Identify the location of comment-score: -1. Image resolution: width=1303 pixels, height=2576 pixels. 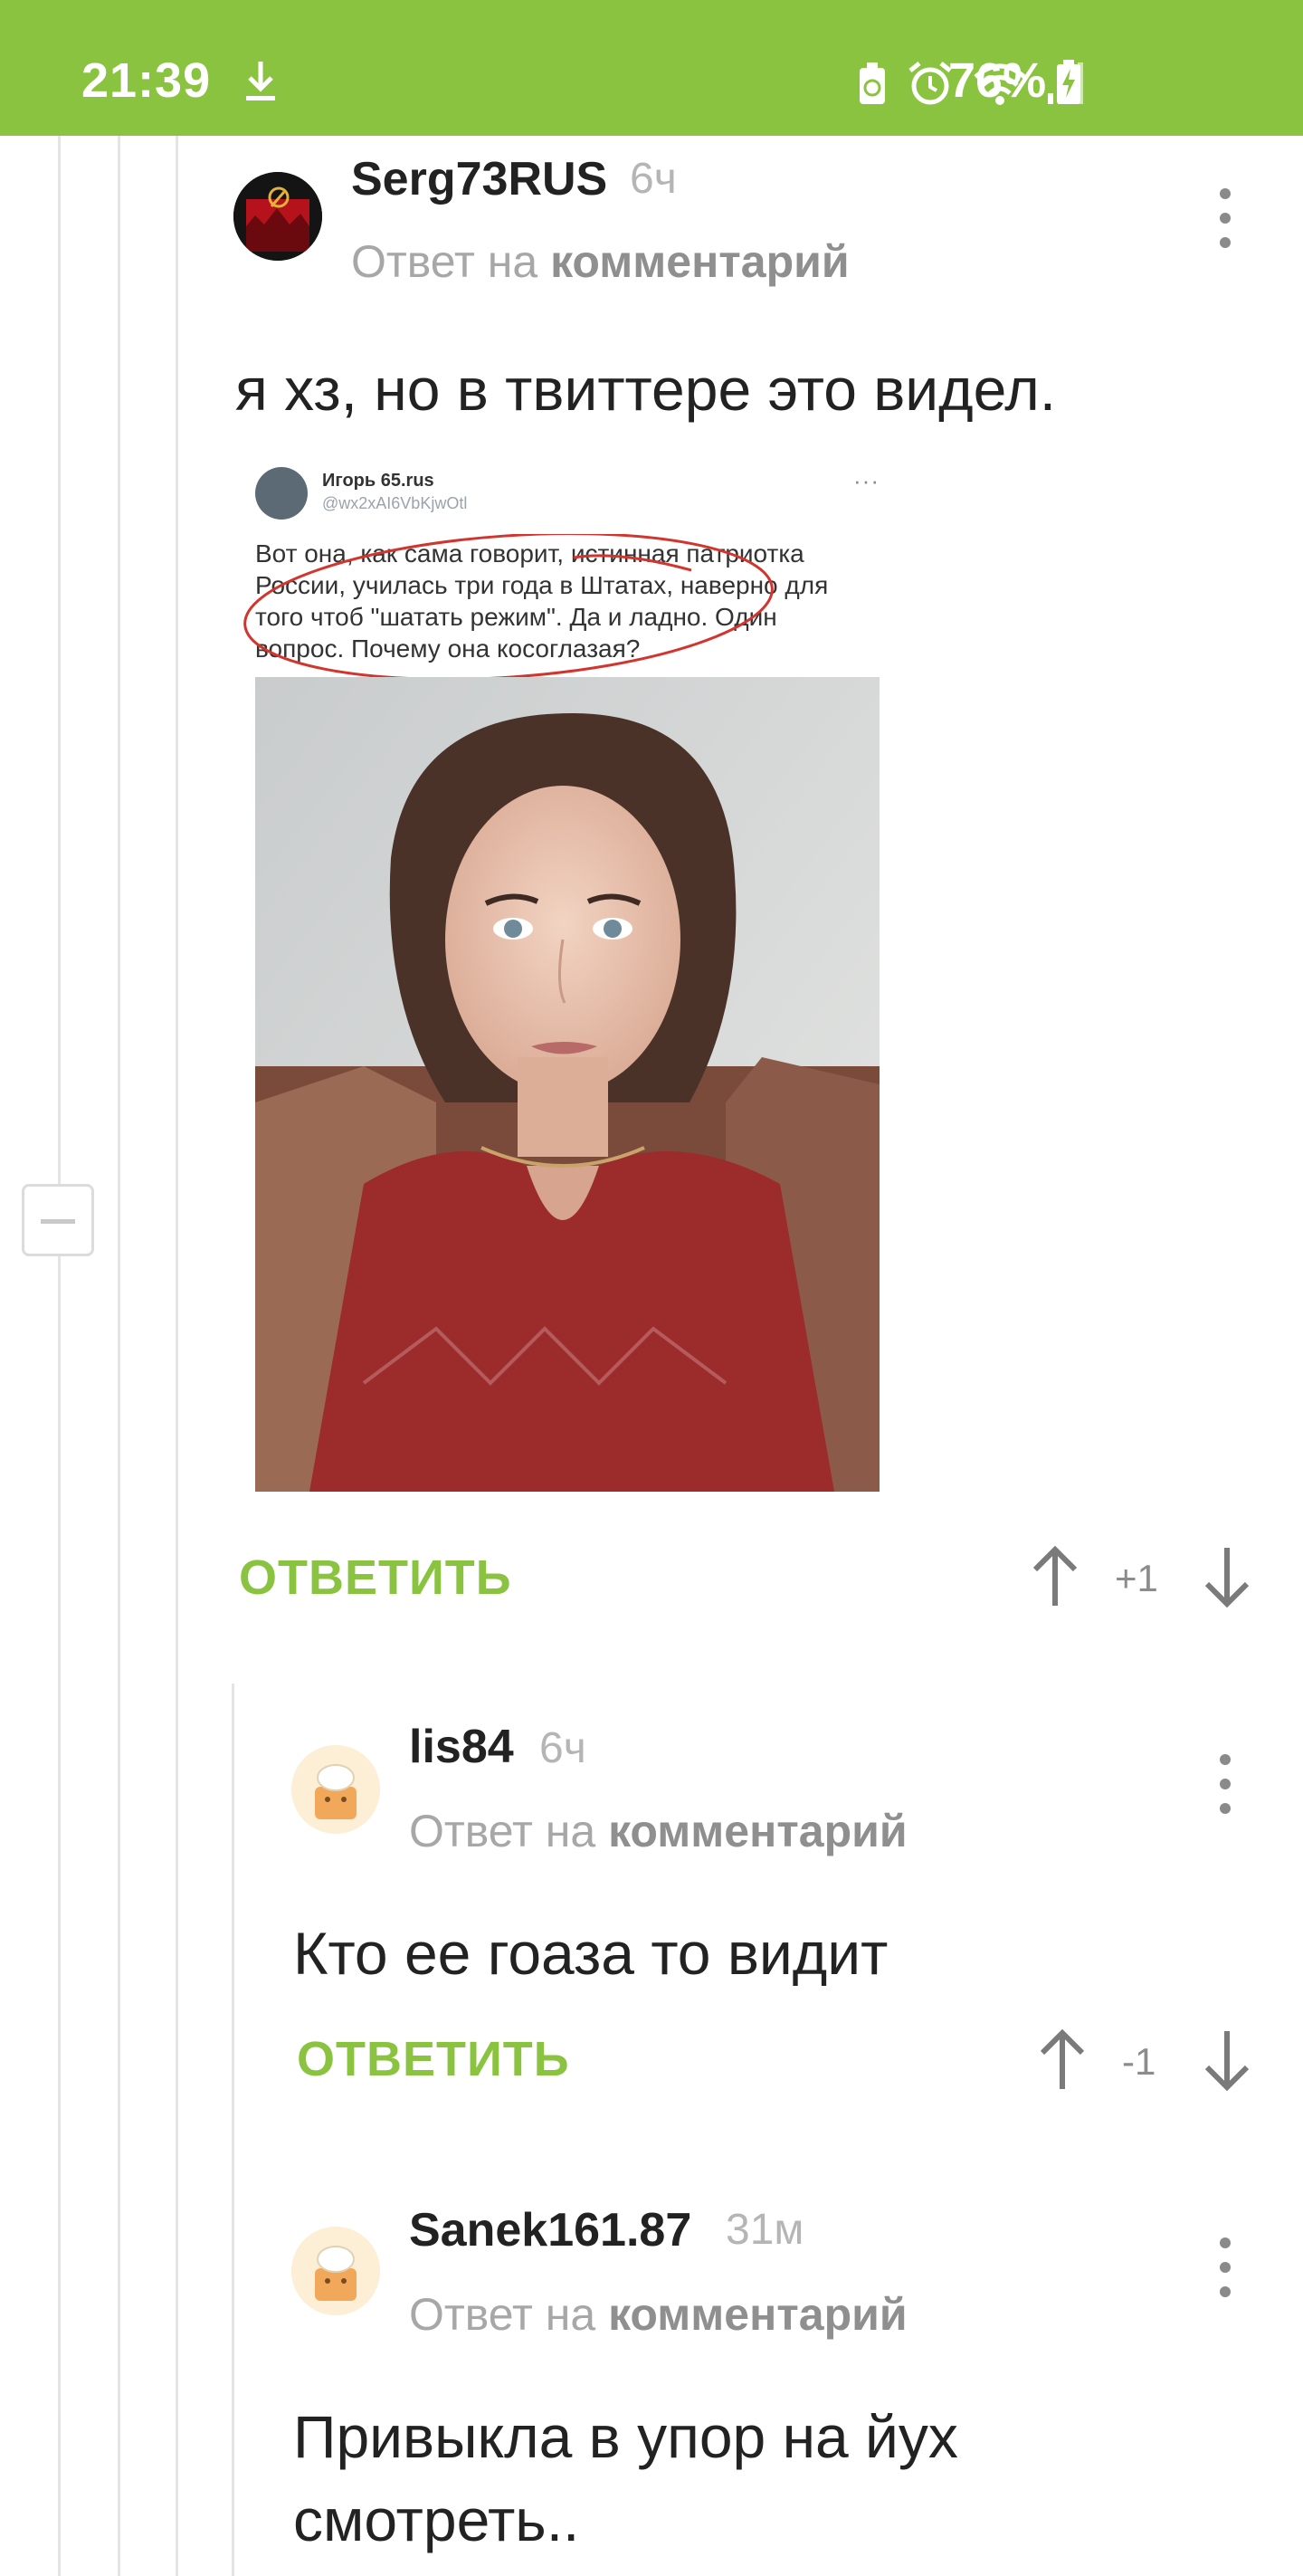
(1139, 2061).